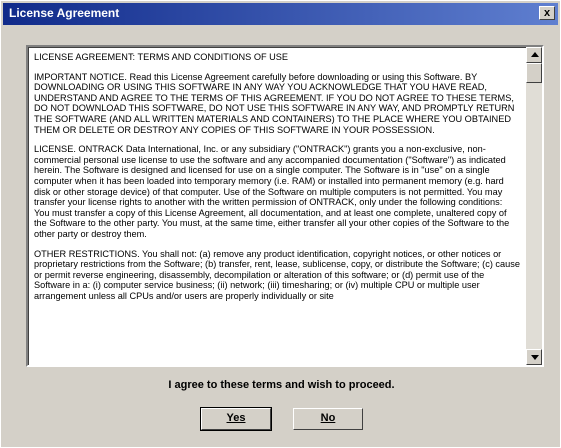 The height and width of the screenshot is (448, 561). I want to click on scroll-thumb, so click(534, 73).